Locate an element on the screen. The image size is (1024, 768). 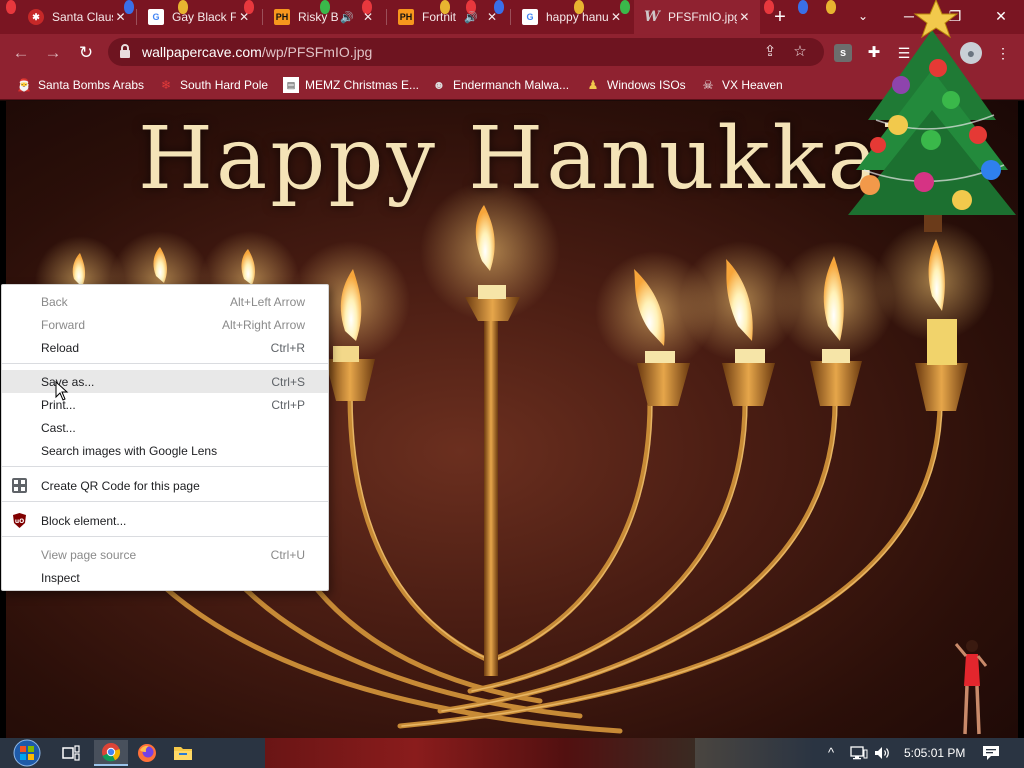
ublock-icon: uO is located at coordinates (19, 520).